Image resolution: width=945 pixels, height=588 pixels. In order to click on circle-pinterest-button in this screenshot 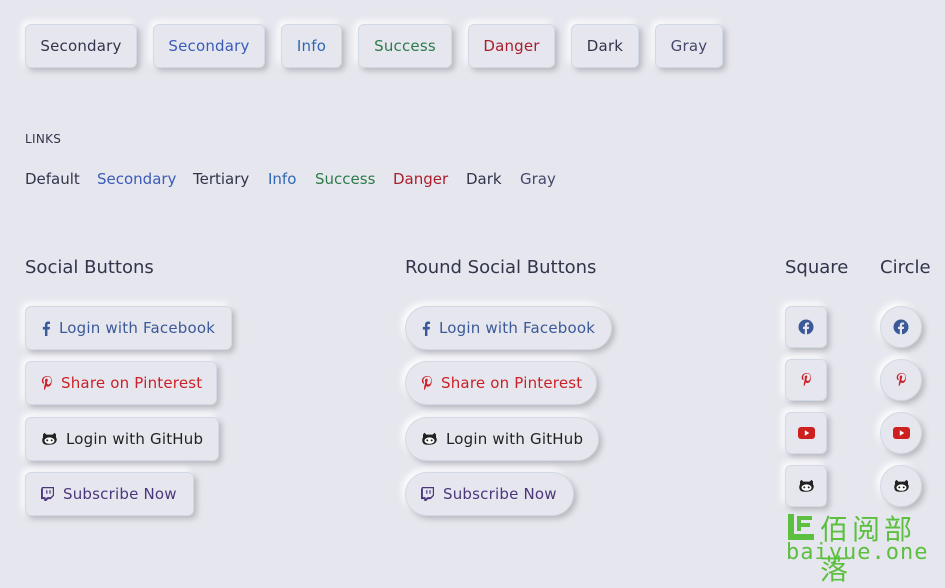, I will do `click(901, 380)`.